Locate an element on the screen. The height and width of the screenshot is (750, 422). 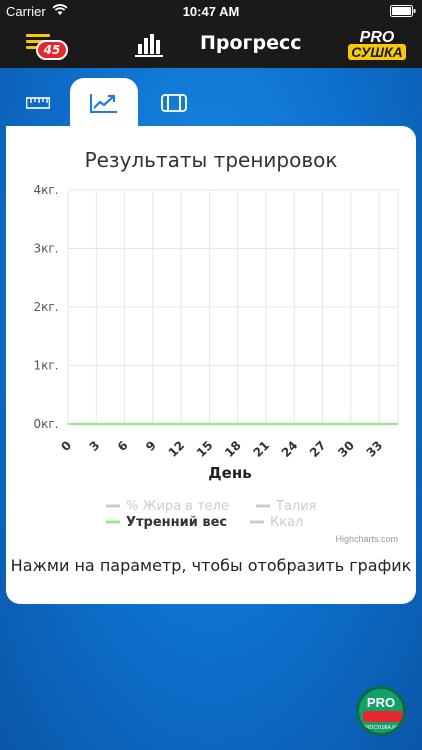
x-tick-label: 24 is located at coordinates (290, 449).